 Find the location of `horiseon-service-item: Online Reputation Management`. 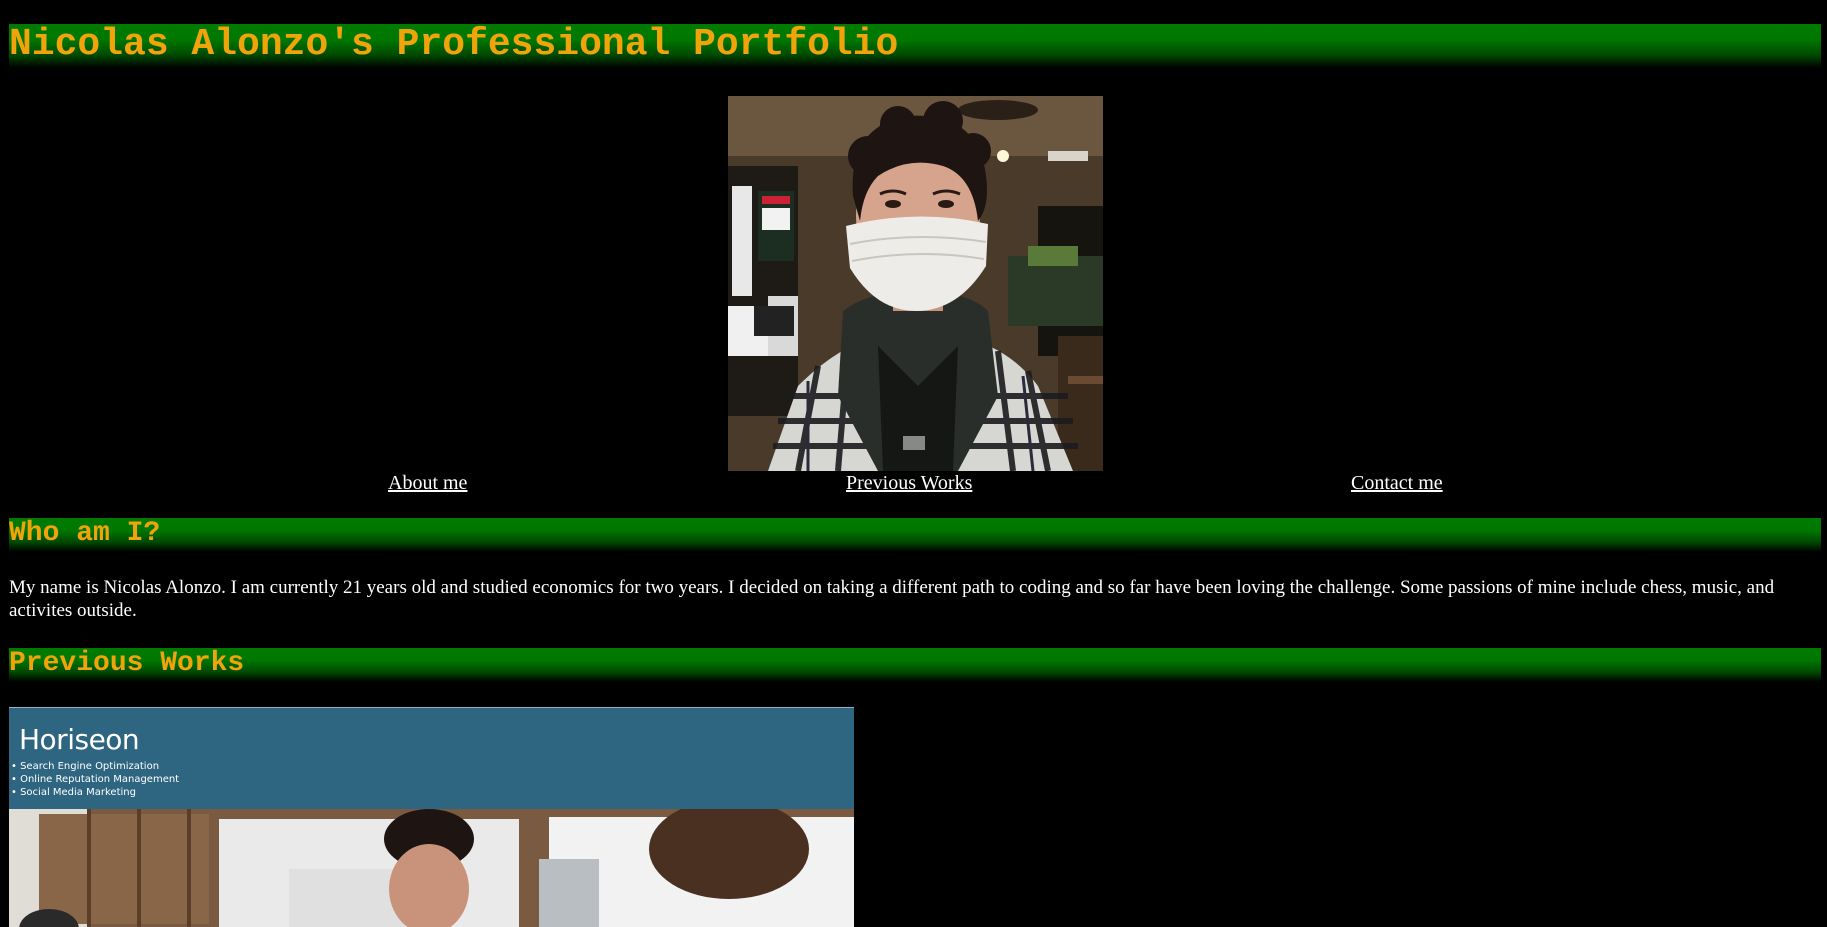

horiseon-service-item: Online Reputation Management is located at coordinates (95, 779).